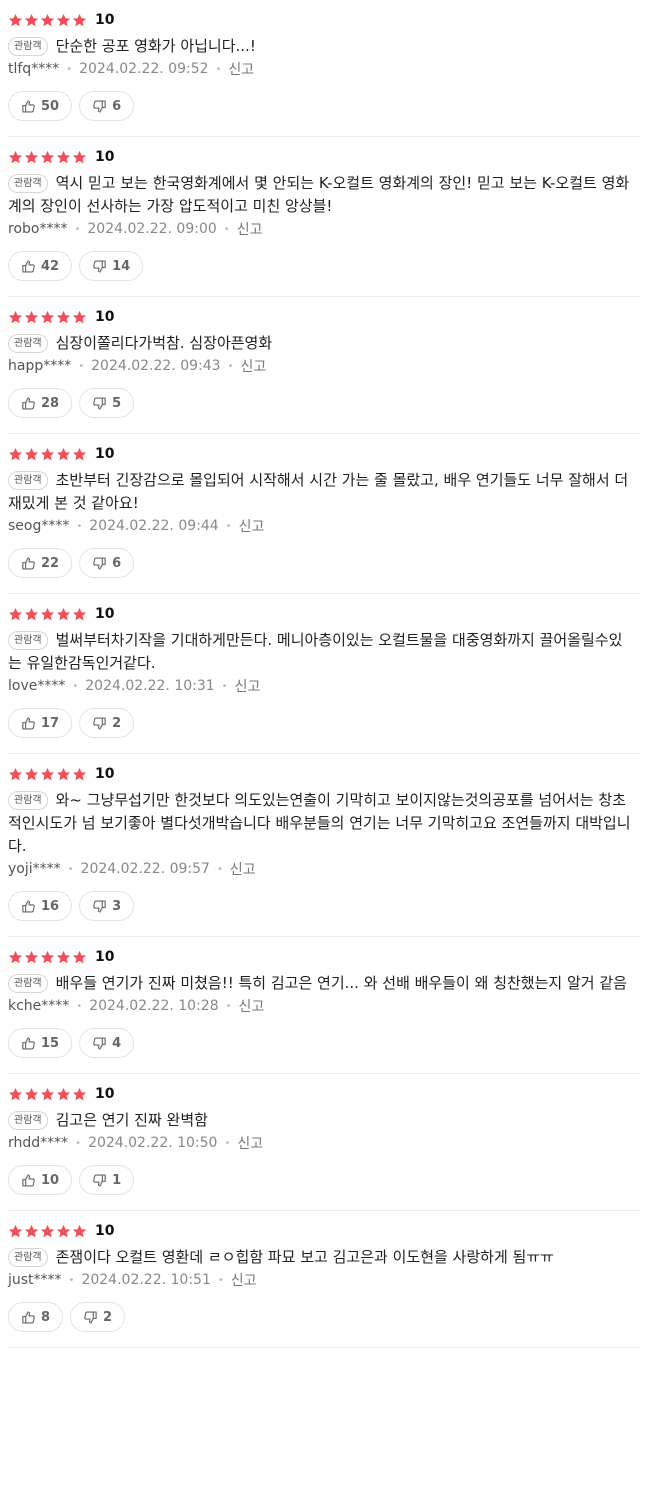  I want to click on like-button: 10, so click(40, 1180).